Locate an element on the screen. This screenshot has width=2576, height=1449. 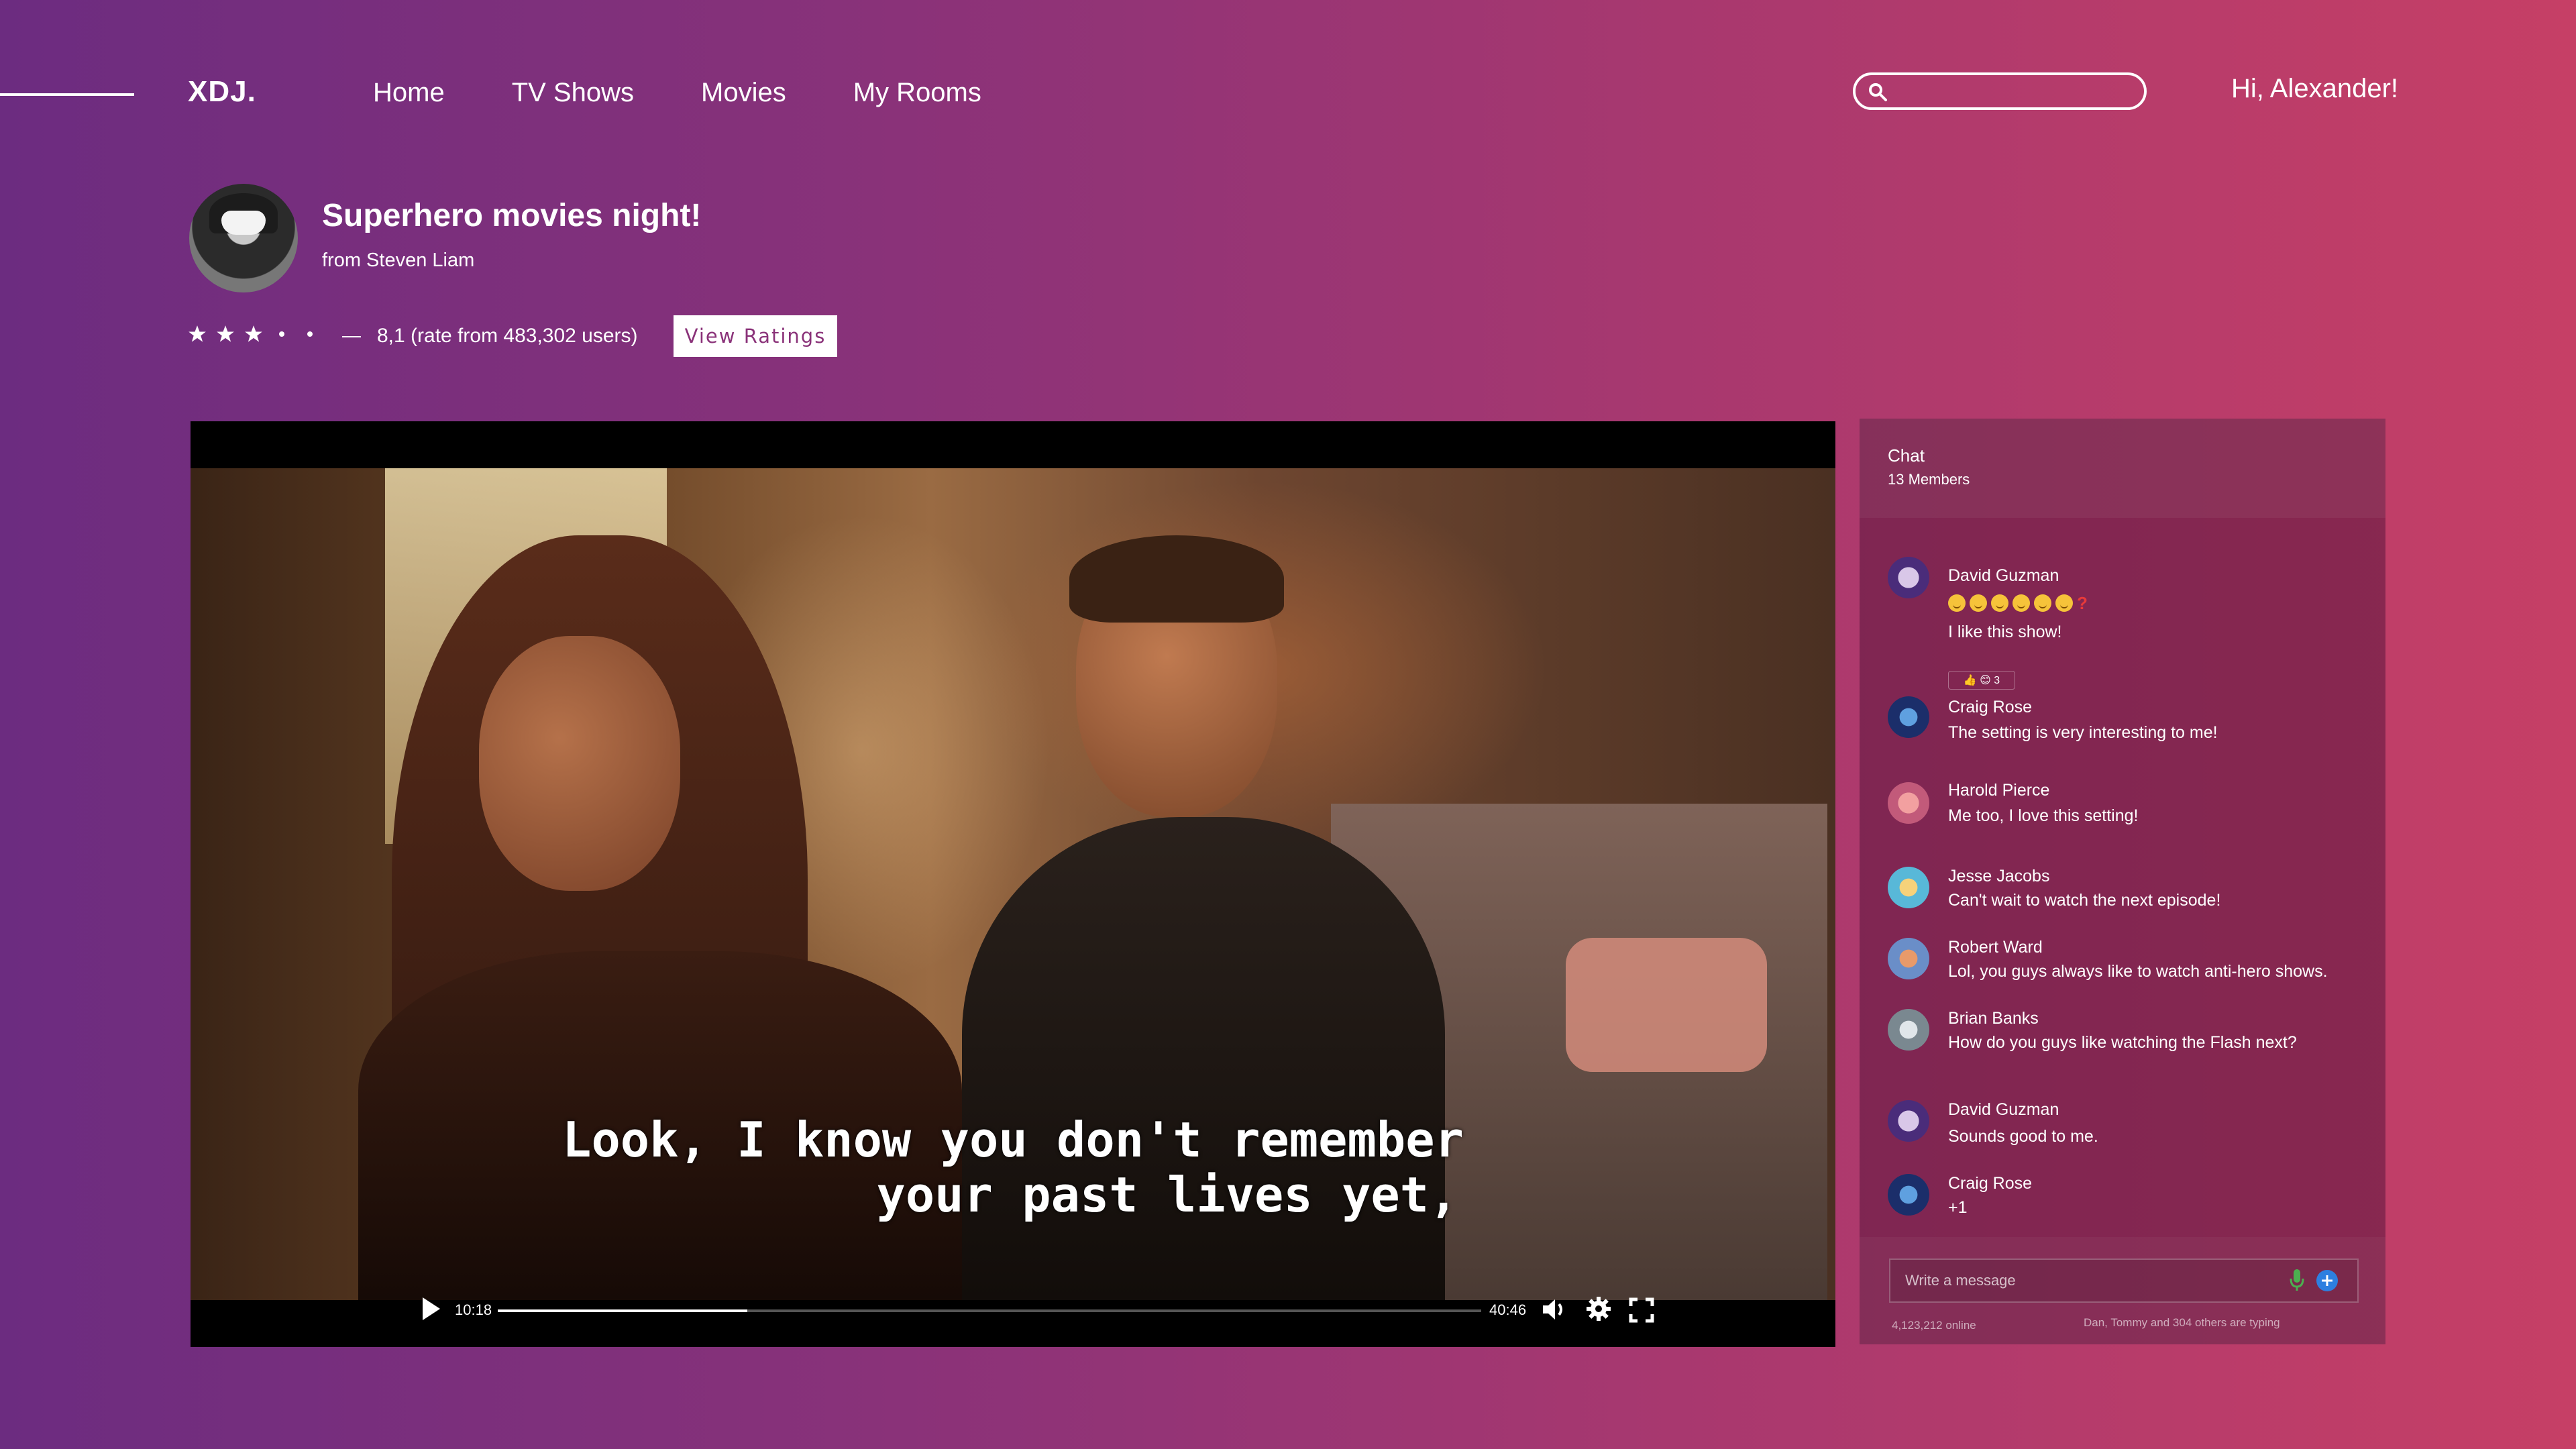
search-input is located at coordinates (2000, 91).